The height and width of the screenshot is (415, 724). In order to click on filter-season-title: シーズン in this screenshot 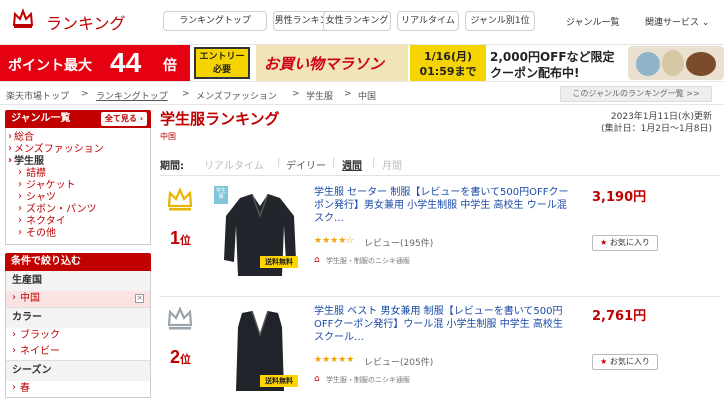, I will do `click(78, 370)`.